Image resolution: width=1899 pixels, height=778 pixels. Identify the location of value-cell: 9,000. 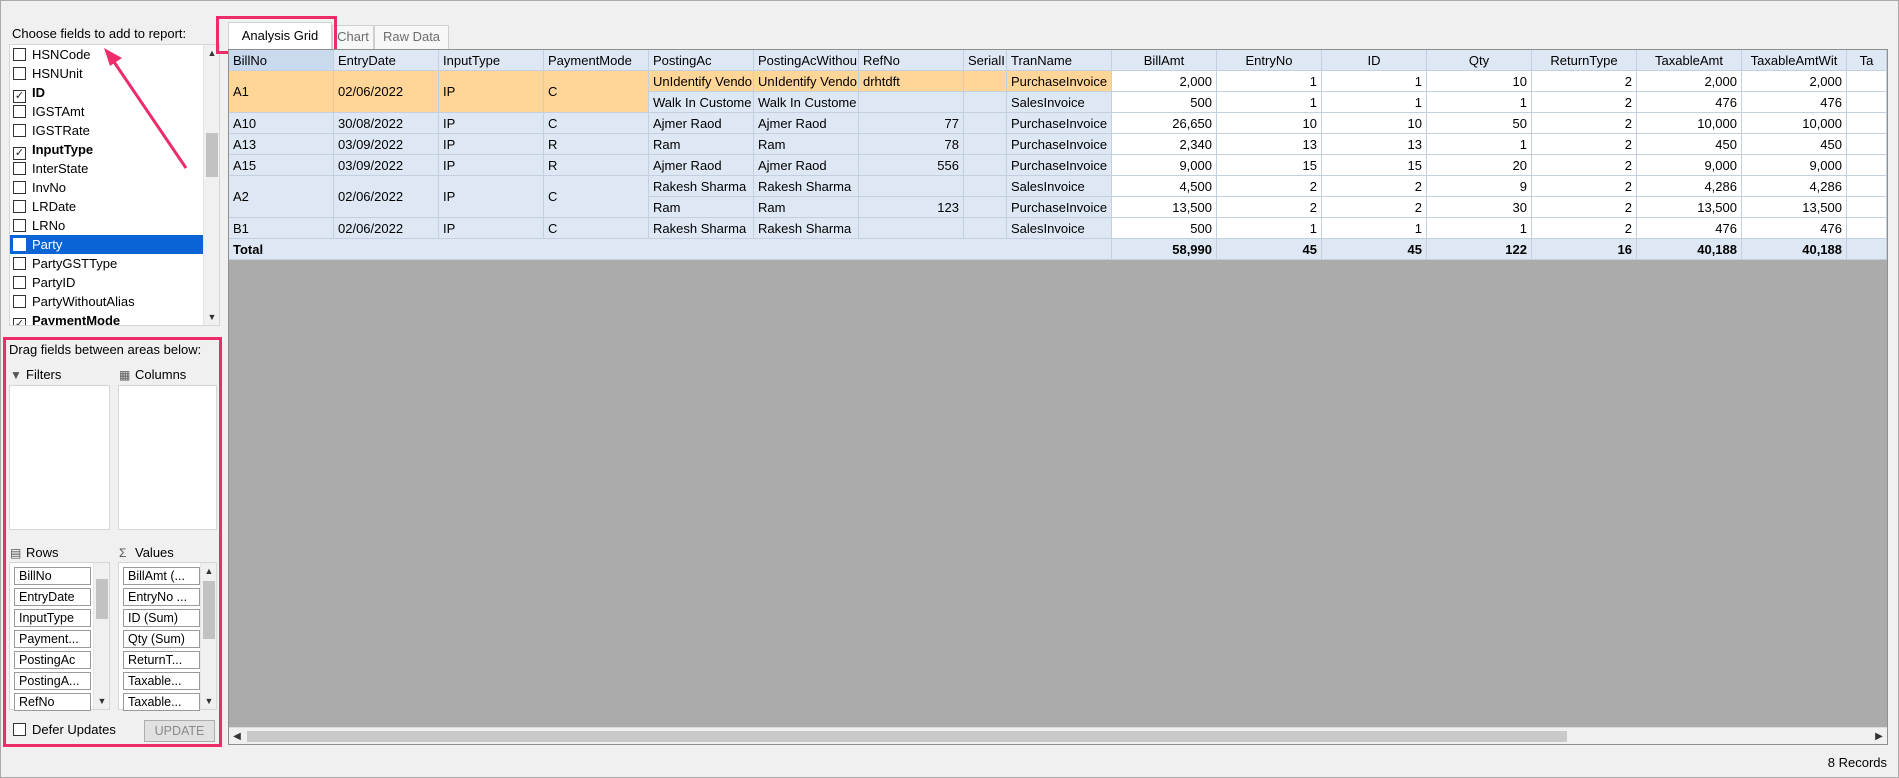
(1689, 165).